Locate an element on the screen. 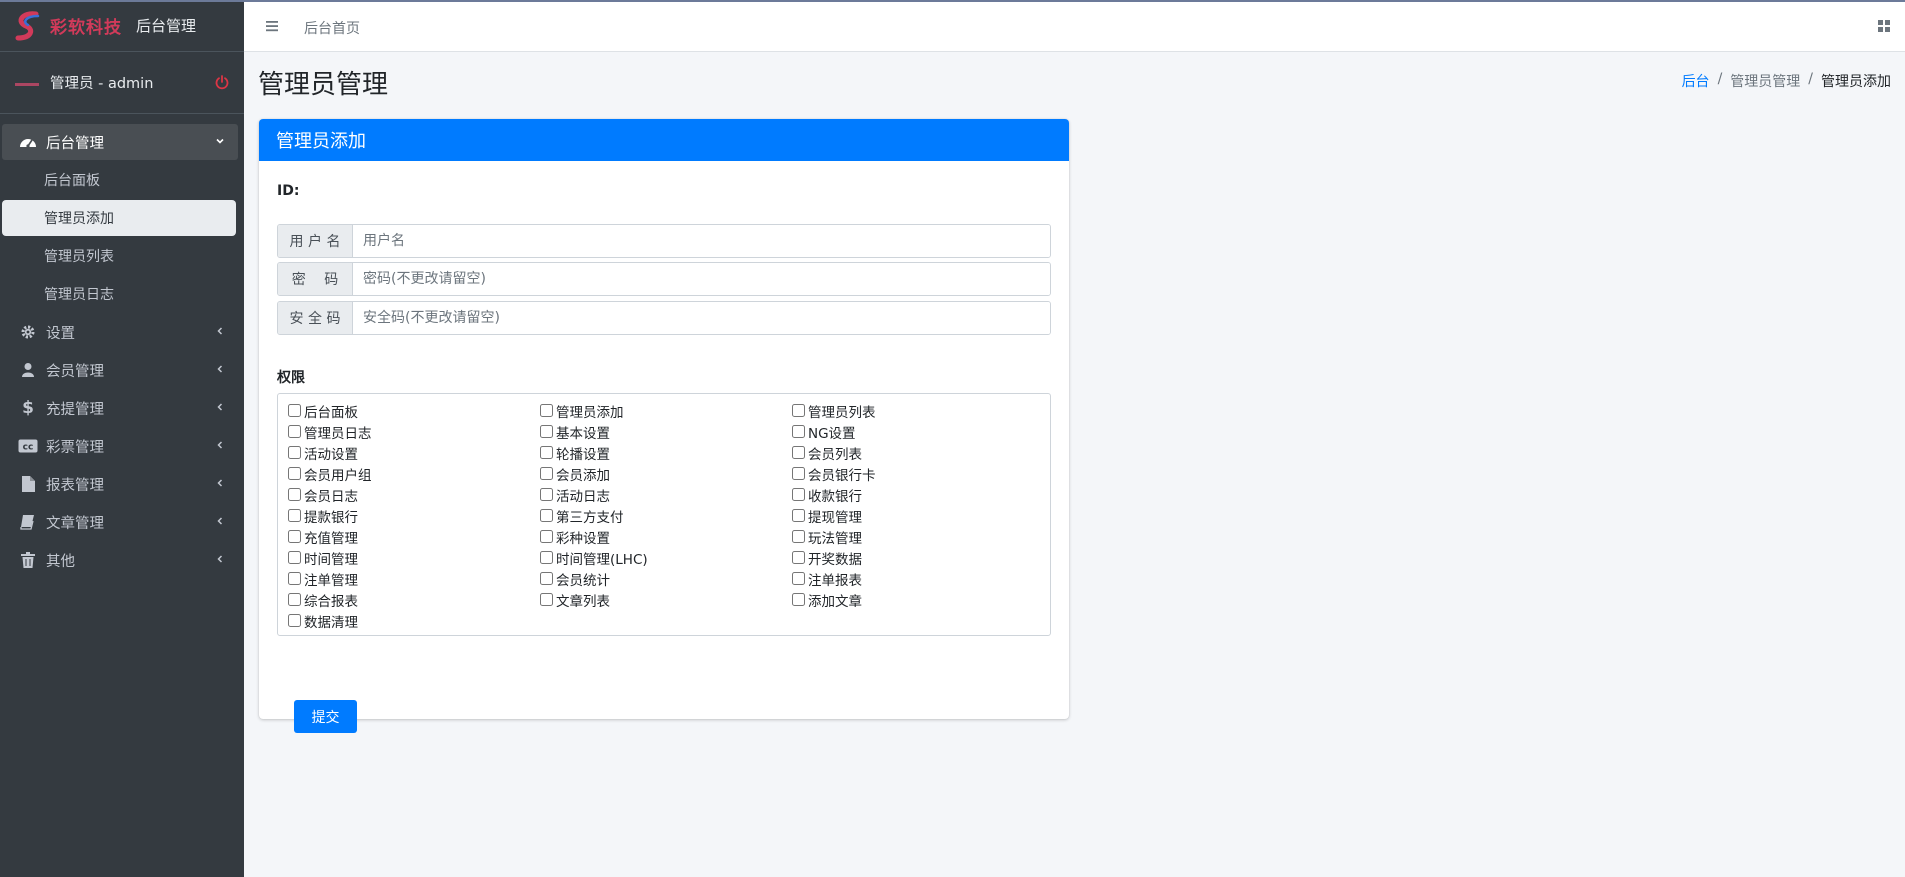 The height and width of the screenshot is (877, 1905). brand: 彩软科技 后台管理 is located at coordinates (122, 26).